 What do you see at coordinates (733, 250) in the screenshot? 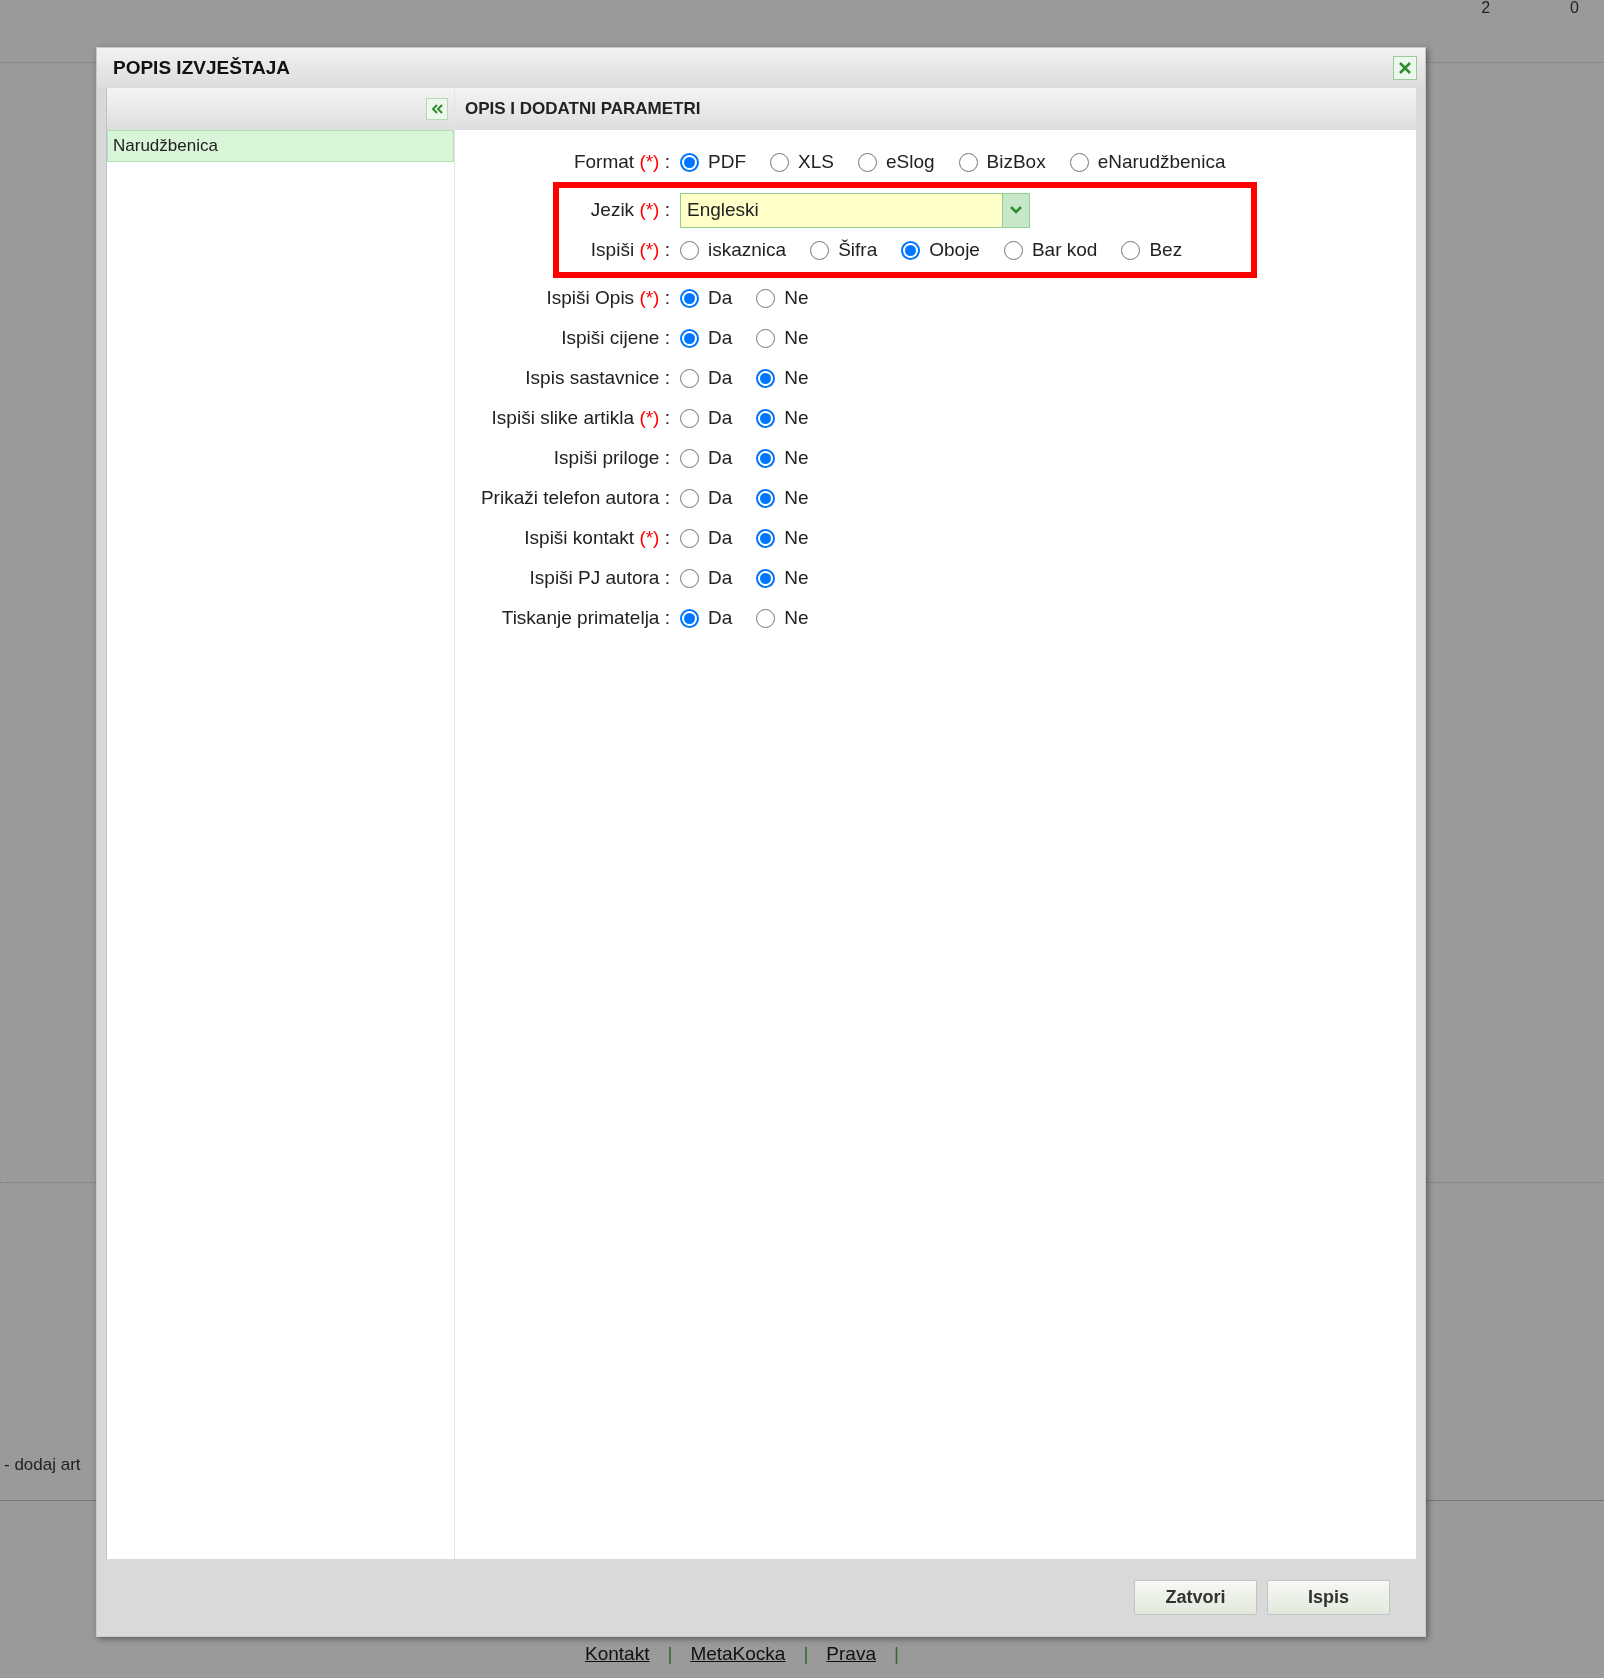
I see `radio-option: iskaznica` at bounding box center [733, 250].